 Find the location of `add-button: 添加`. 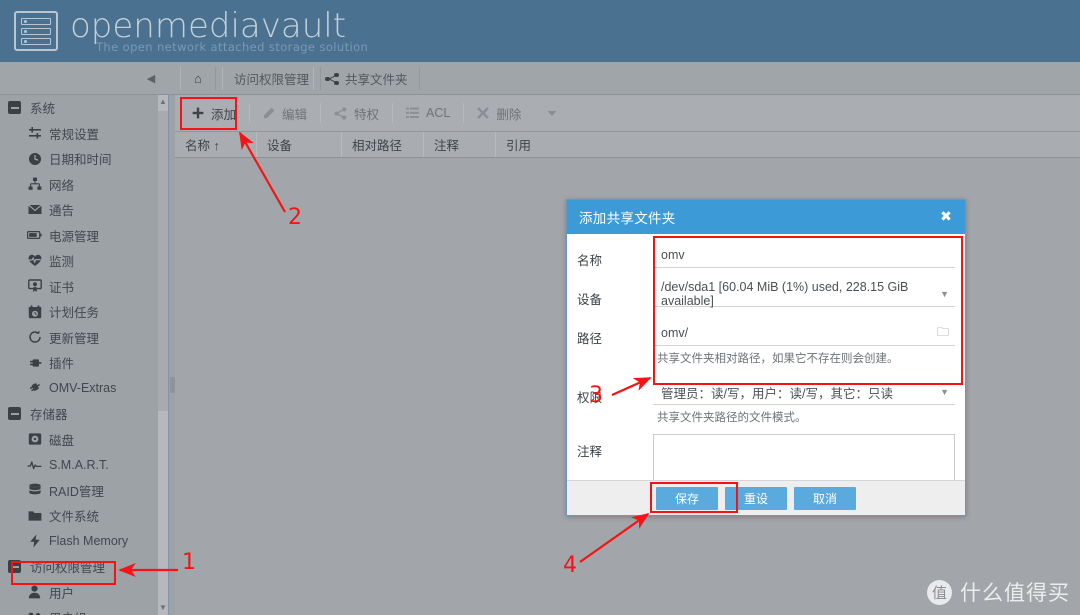

add-button: 添加 is located at coordinates (214, 113).